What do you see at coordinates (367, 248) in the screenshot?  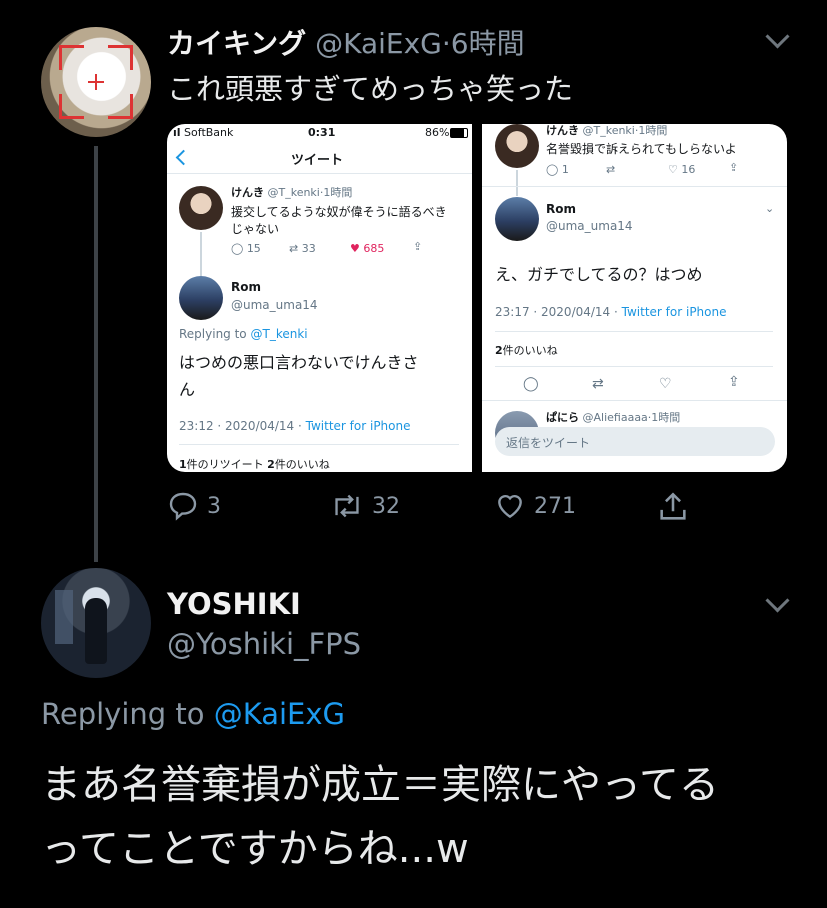 I see `tweet-a-likes: ♥ 685` at bounding box center [367, 248].